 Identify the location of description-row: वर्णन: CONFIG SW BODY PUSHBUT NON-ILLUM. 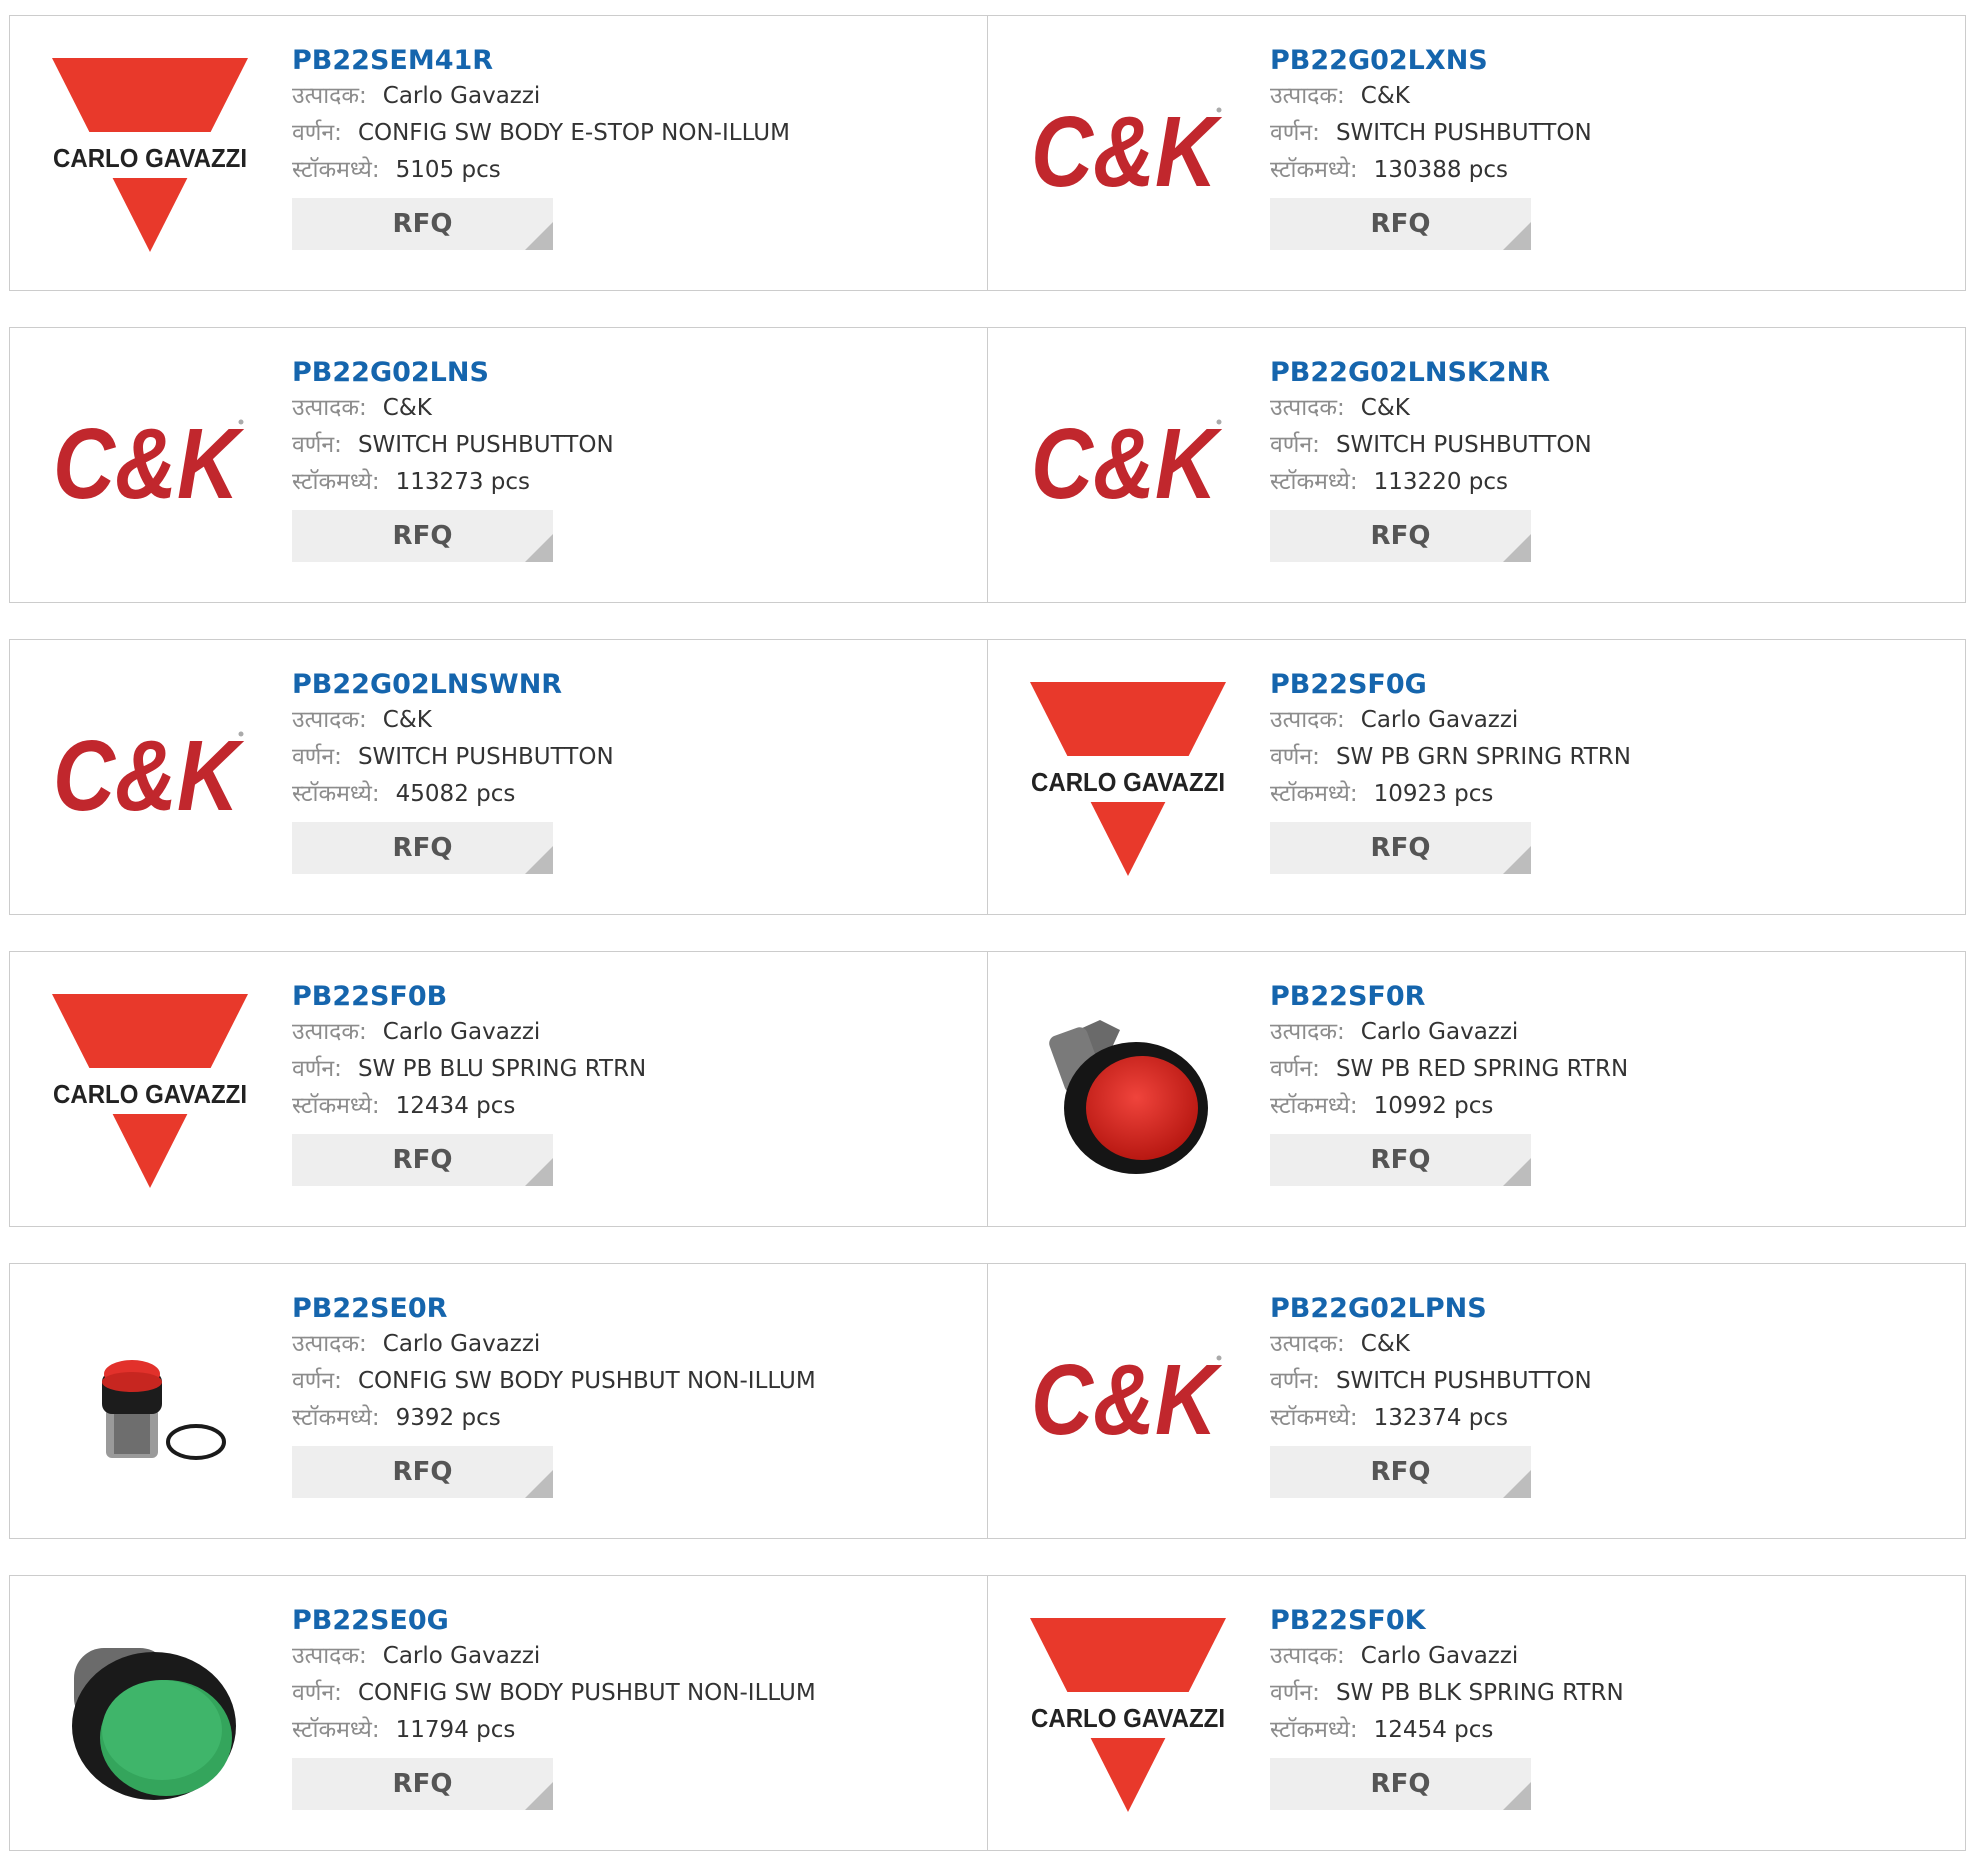
(629, 1693).